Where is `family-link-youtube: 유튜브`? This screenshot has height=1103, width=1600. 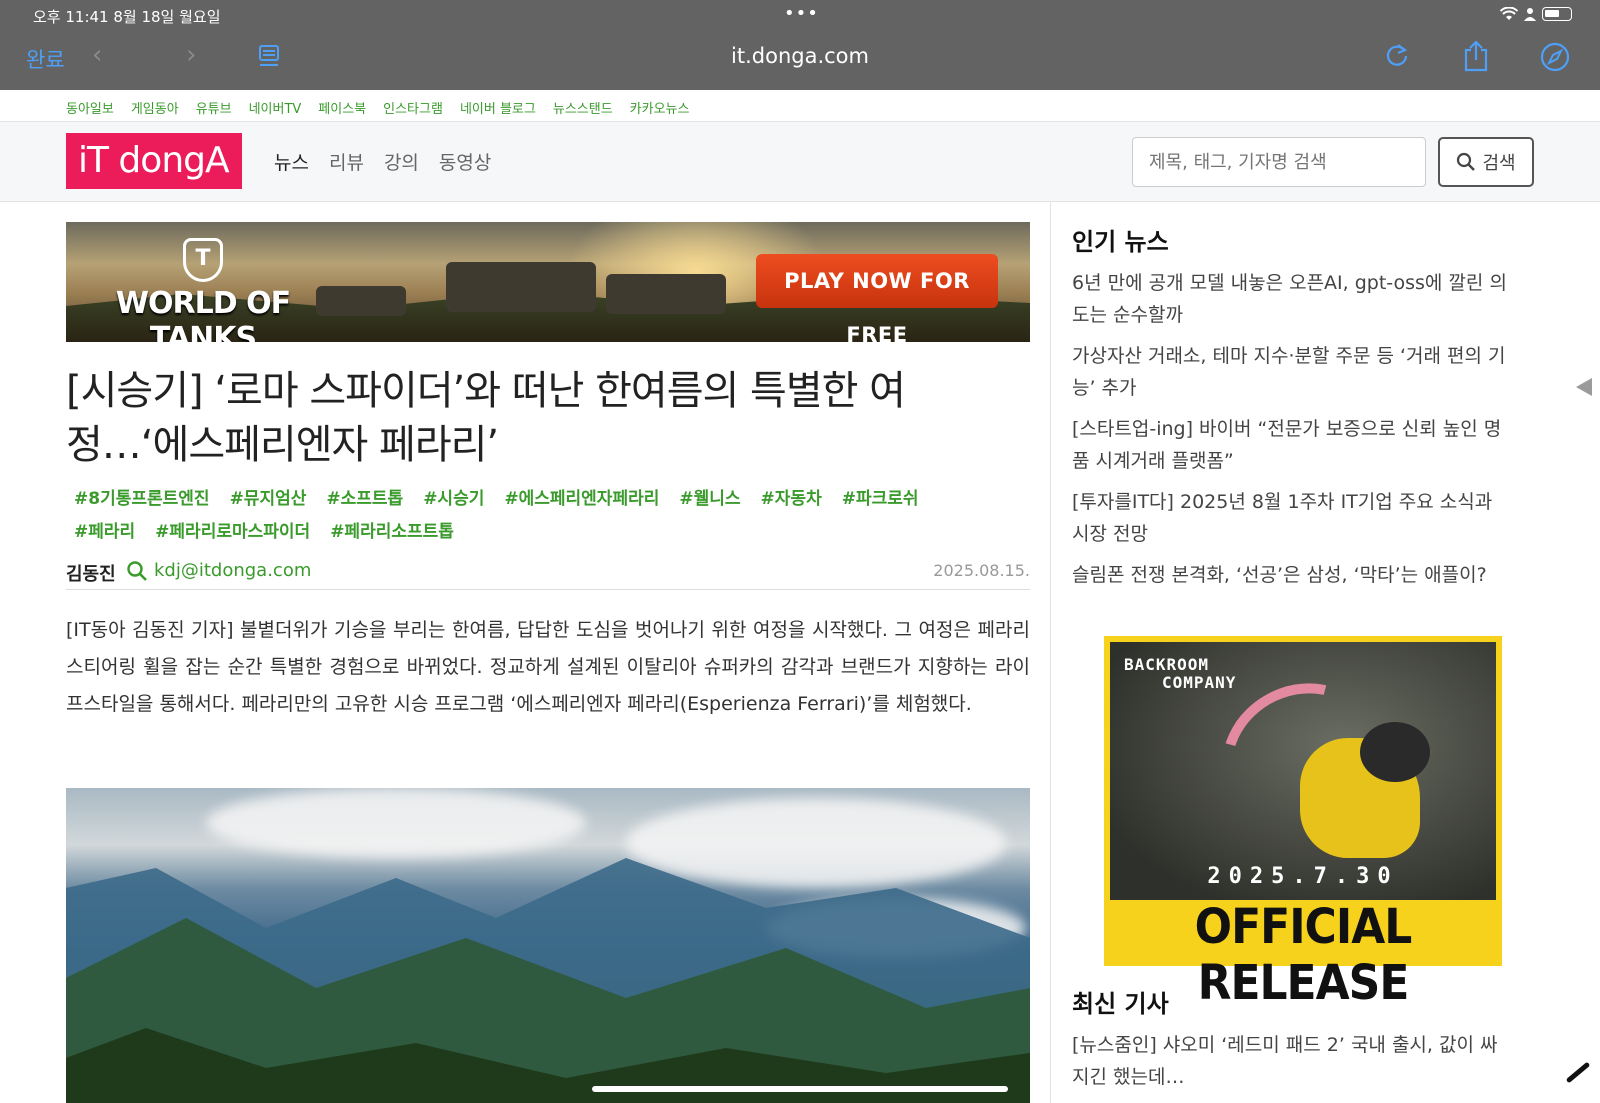 family-link-youtube: 유튜브 is located at coordinates (214, 107).